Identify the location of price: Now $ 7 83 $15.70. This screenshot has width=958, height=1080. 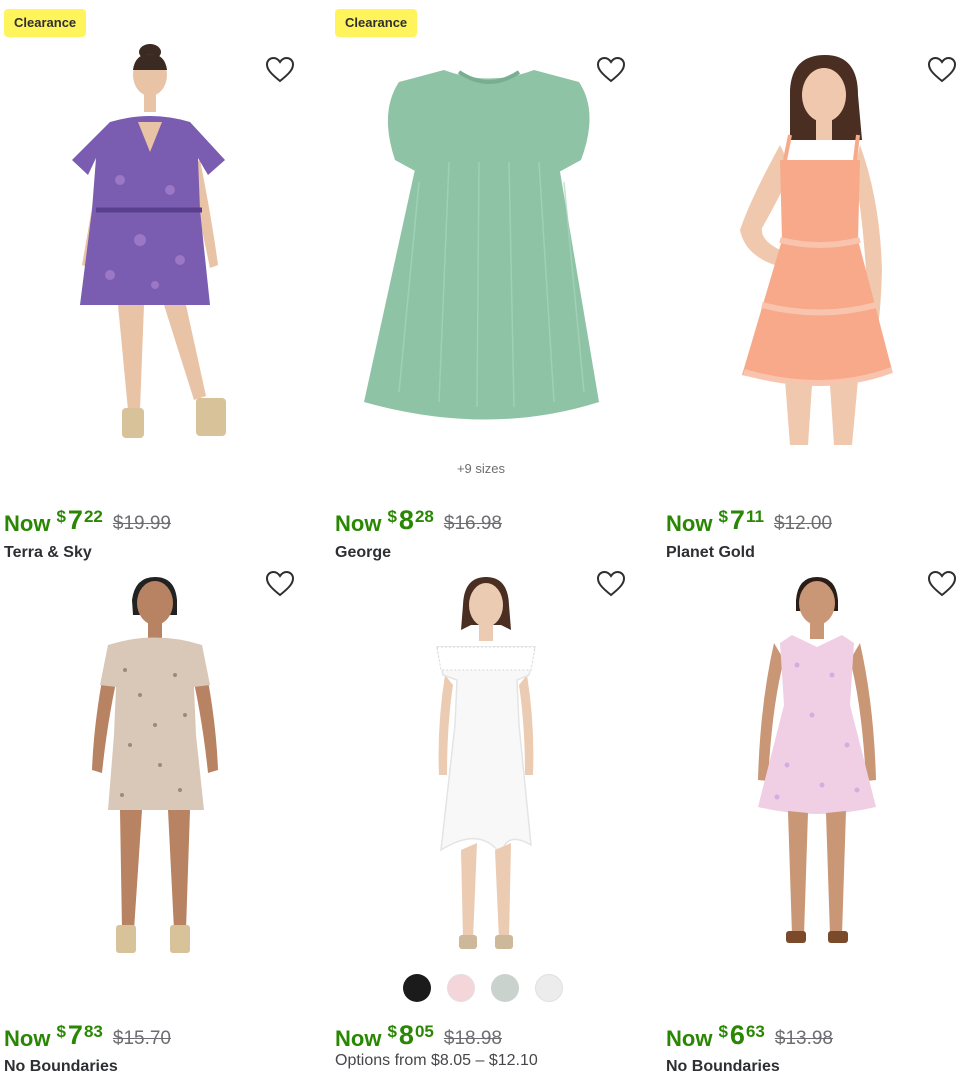
(87, 1035).